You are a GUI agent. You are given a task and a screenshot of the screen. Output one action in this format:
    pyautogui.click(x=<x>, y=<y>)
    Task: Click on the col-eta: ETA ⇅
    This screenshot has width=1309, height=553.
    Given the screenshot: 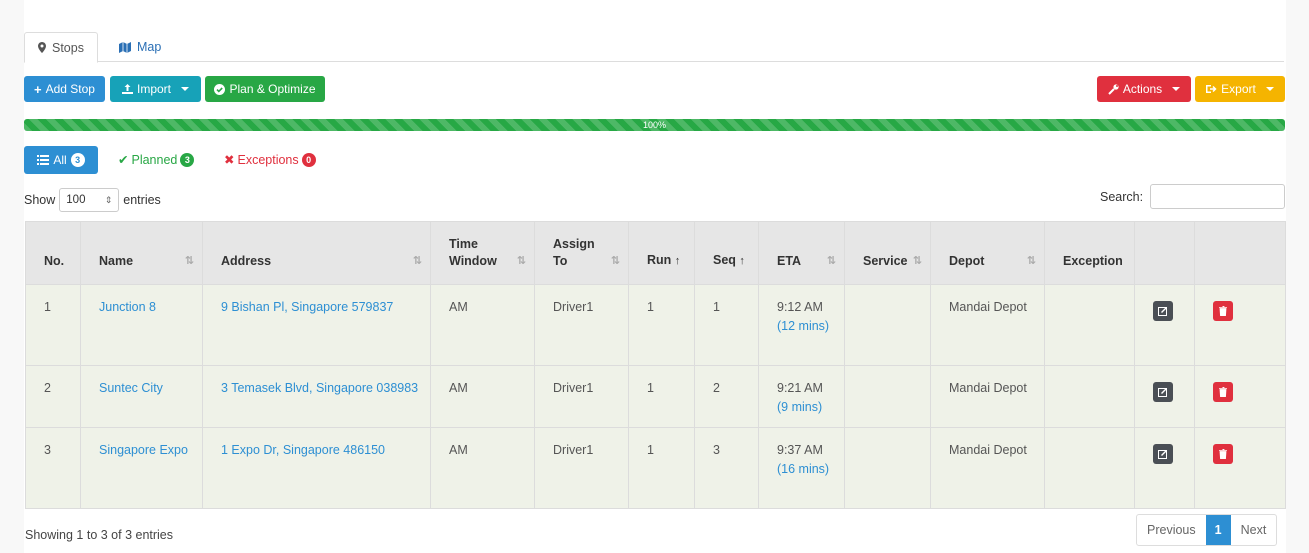 What is the action you would take?
    pyautogui.click(x=801, y=253)
    